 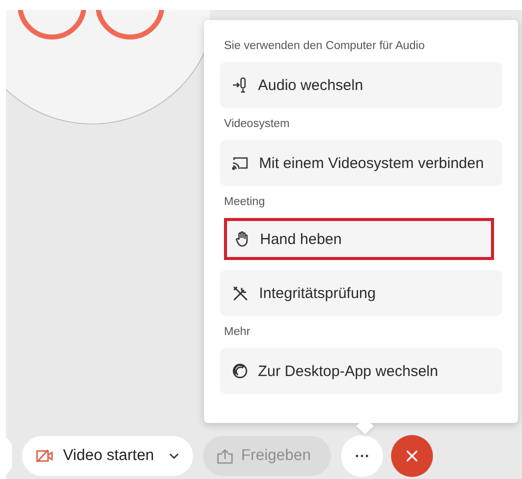 I want to click on audio-switch-icon, so click(x=240, y=85).